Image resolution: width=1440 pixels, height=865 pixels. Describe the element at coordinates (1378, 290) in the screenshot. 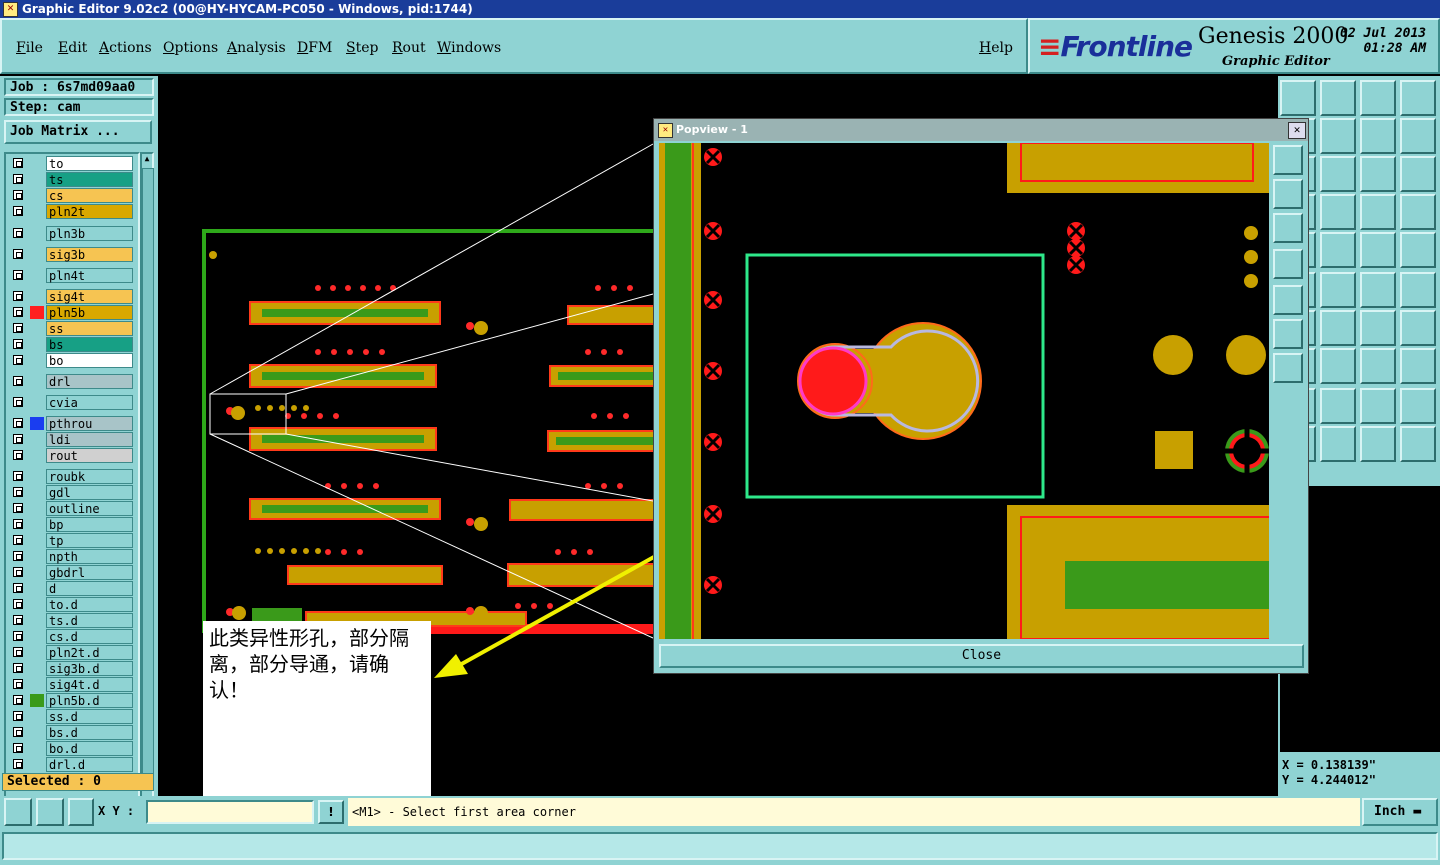

I see `move-icon` at that location.